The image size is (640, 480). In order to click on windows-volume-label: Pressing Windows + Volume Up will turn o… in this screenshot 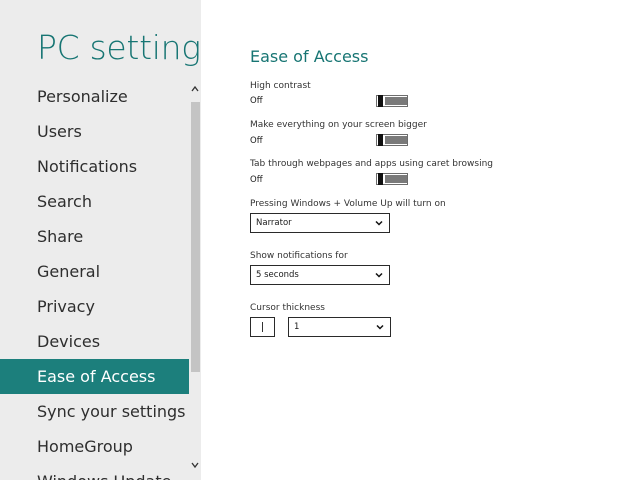, I will do `click(348, 204)`.